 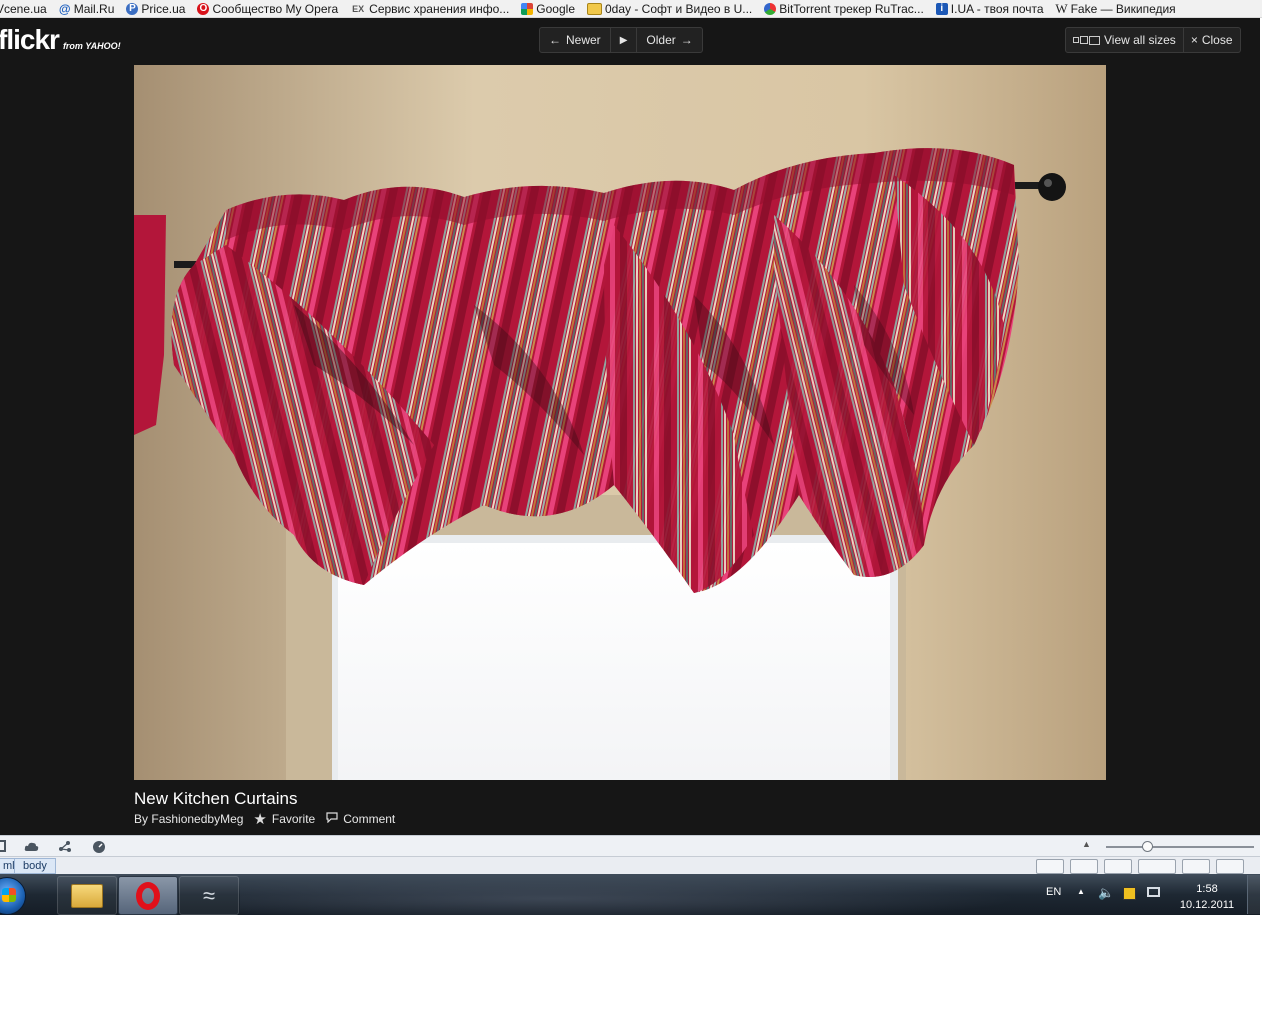 I want to click on bookmark-label: I.UA - твоя почта, so click(x=997, y=8).